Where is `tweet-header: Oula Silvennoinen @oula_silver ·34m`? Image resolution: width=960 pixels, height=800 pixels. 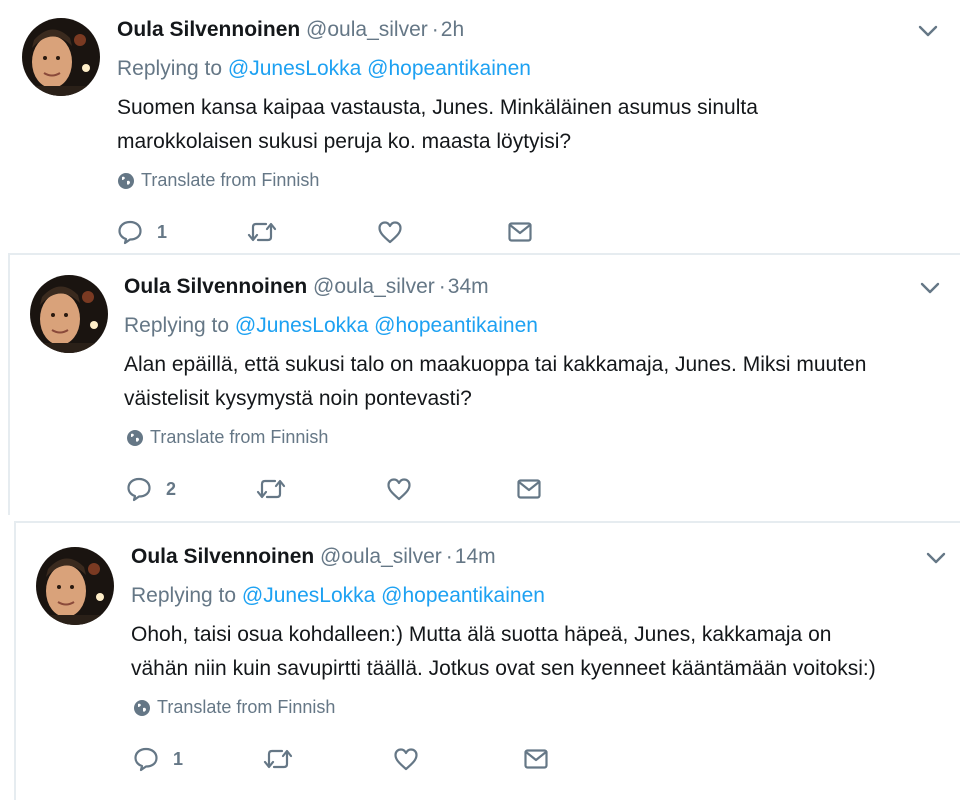
tweet-header: Oula Silvennoinen @oula_silver ·34m is located at coordinates (306, 287).